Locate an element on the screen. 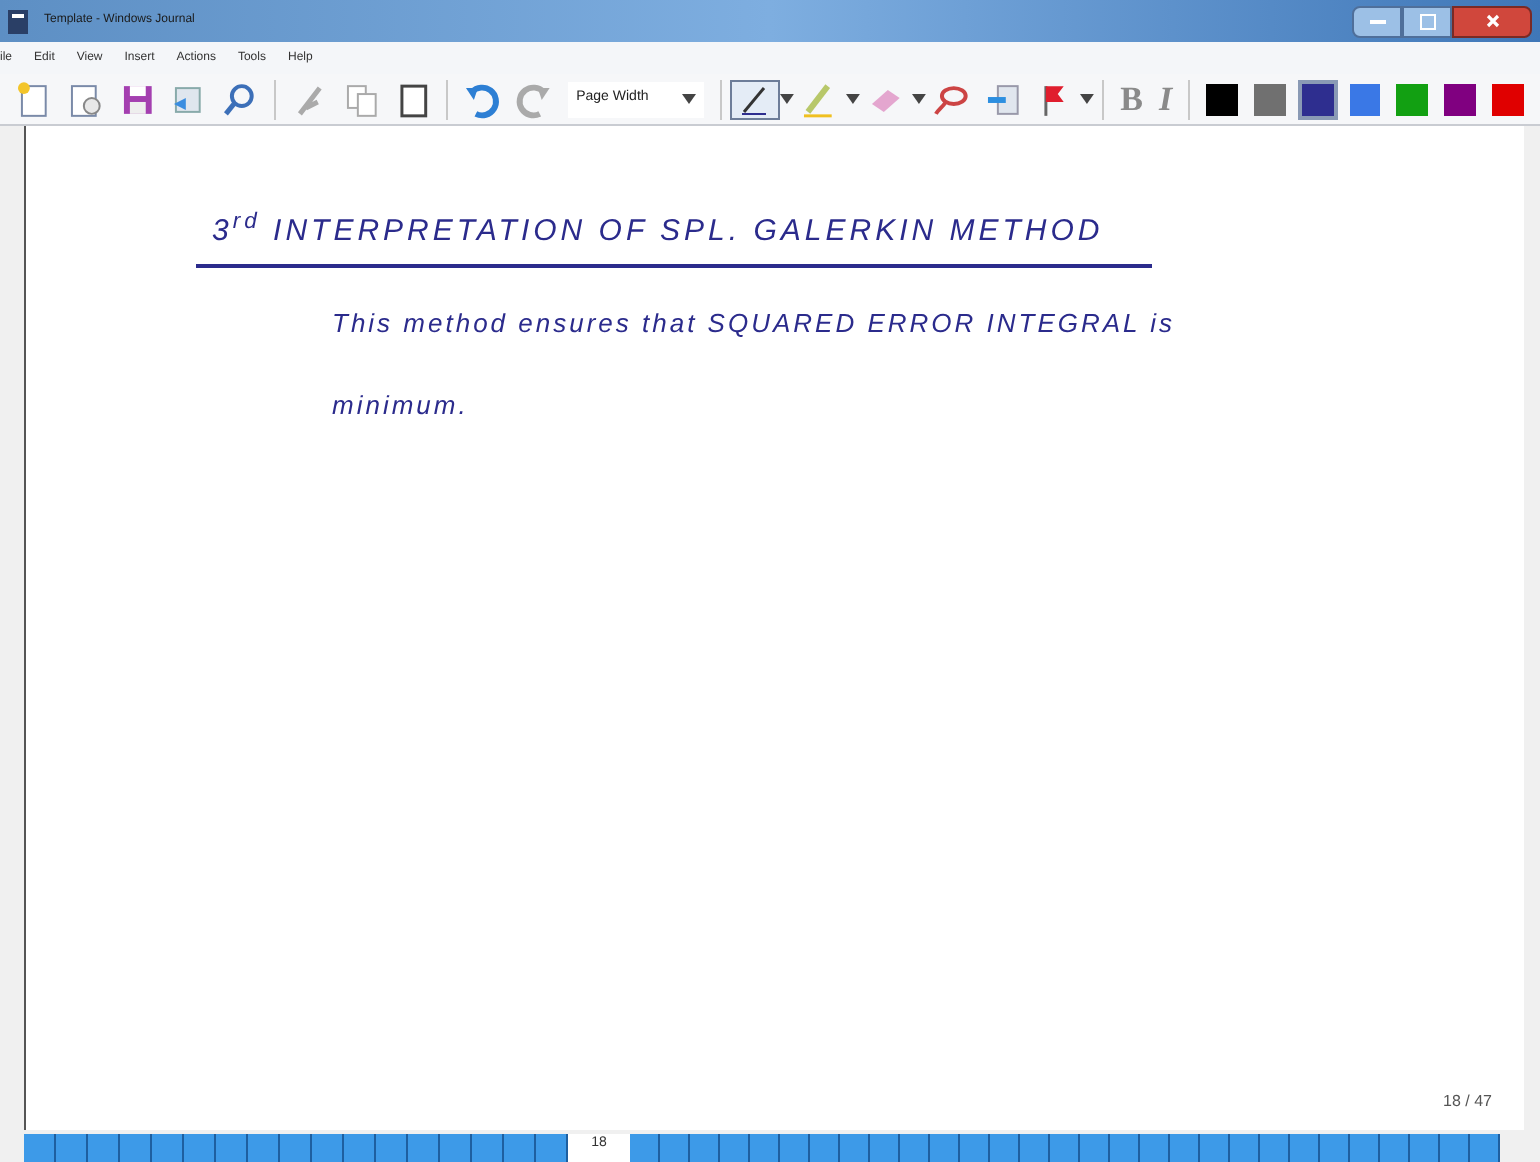 Image resolution: width=1540 pixels, height=1162 pixels. minimize-button is located at coordinates (1377, 21).